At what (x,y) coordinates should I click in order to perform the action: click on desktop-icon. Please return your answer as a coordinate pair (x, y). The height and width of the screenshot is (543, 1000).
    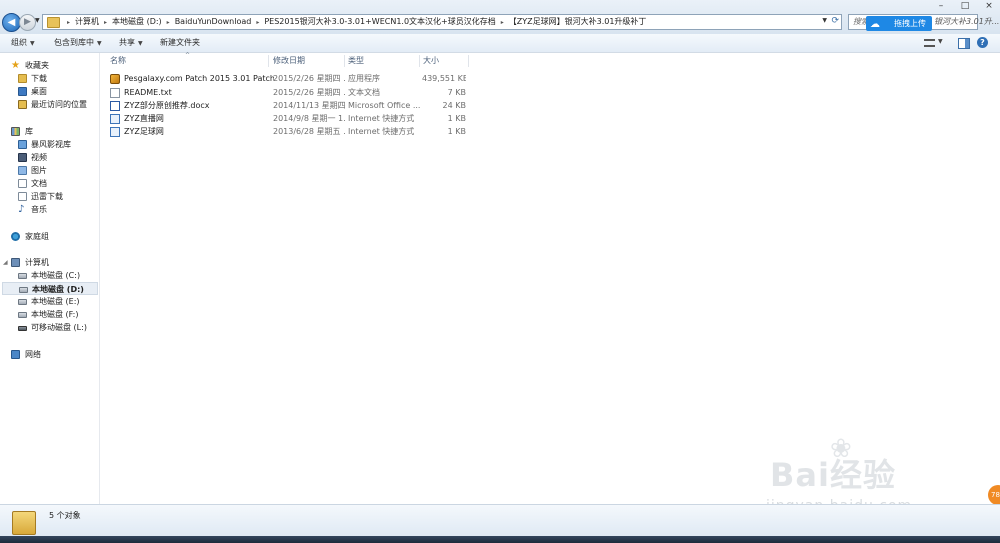
    Looking at the image, I should click on (22, 91).